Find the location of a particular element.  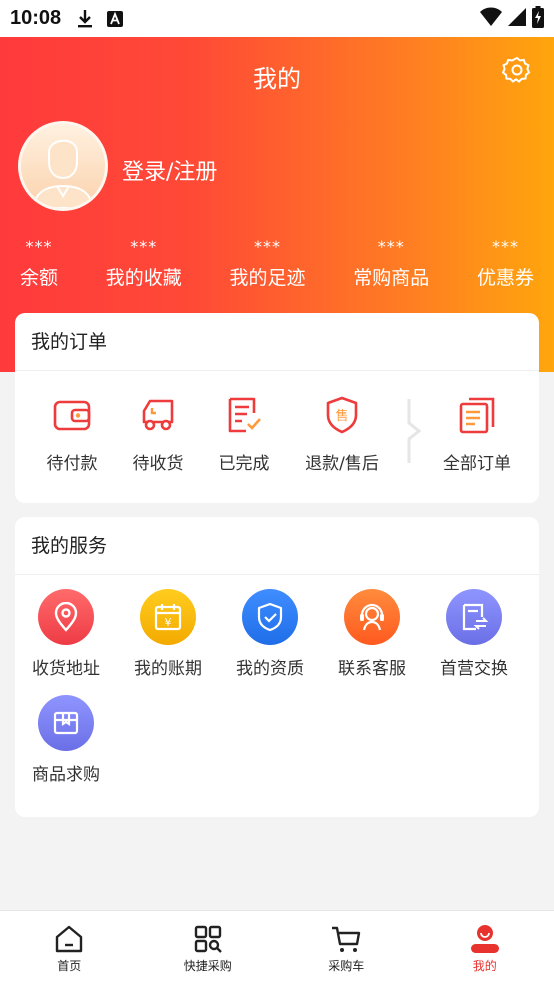

service-label: 商品求购 is located at coordinates (66, 775).